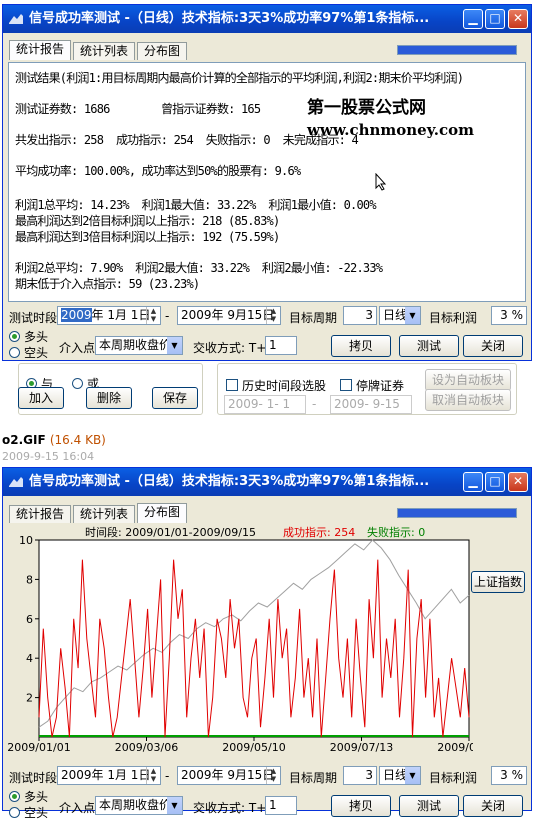  What do you see at coordinates (26, 541) in the screenshot?
I see `y-tick-label: 10` at bounding box center [26, 541].